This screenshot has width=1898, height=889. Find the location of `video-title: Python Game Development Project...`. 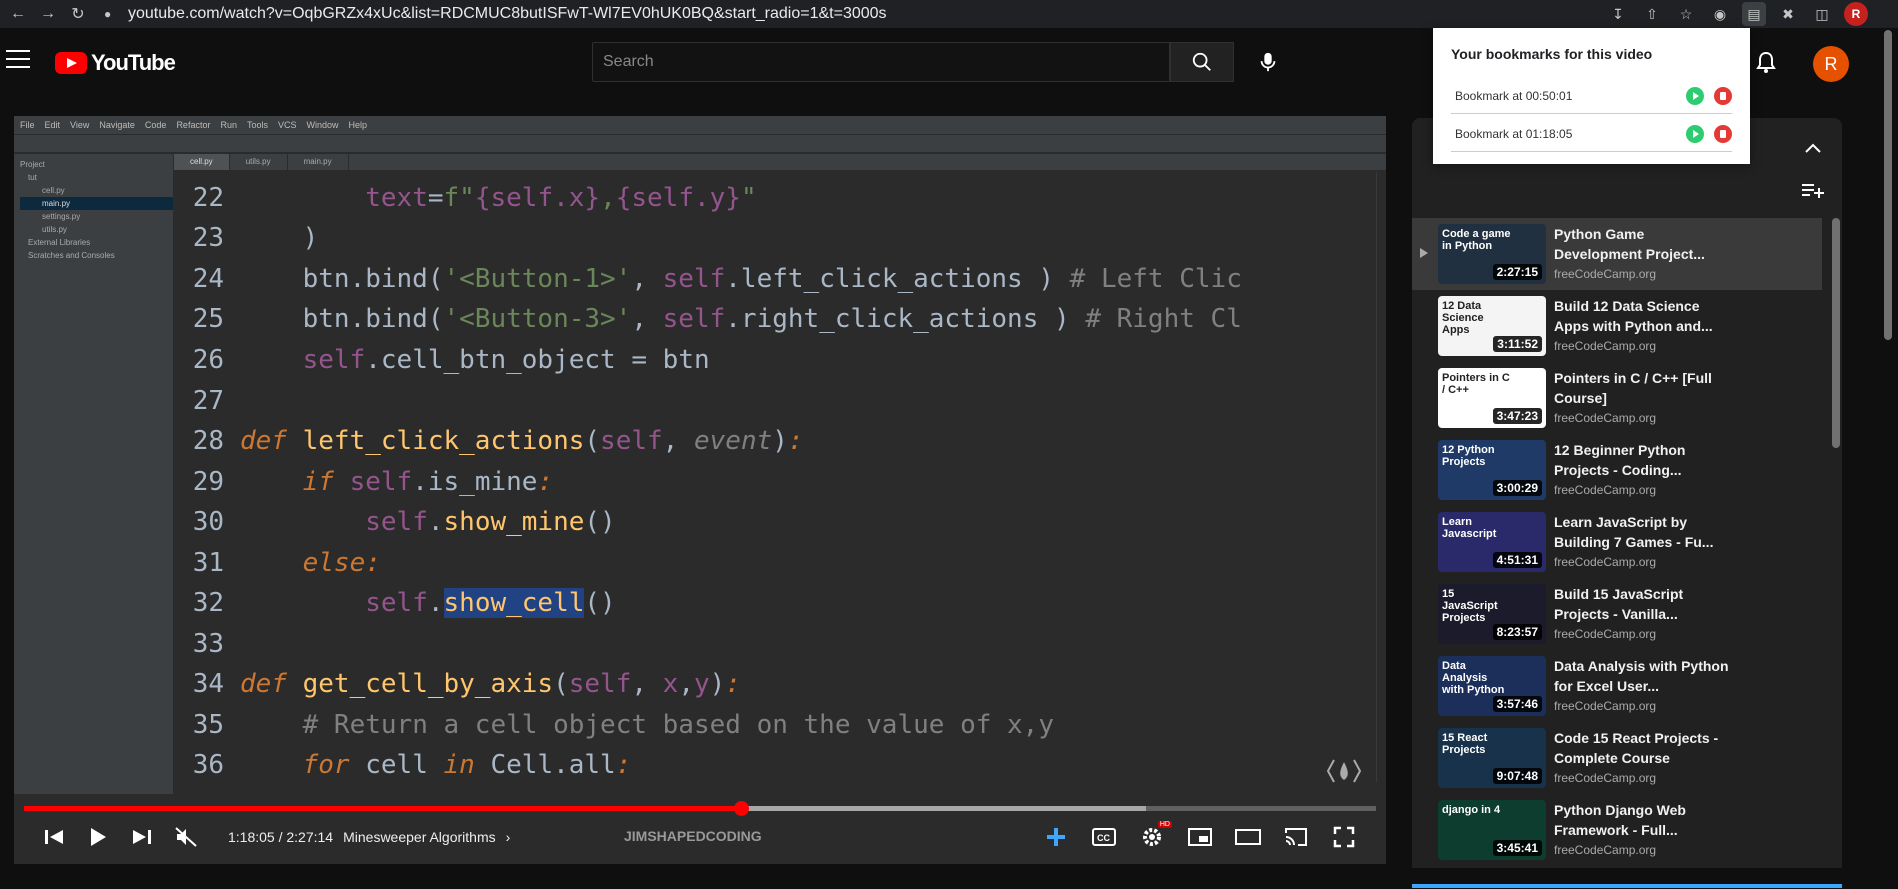

video-title: Python Game Development Project... is located at coordinates (1642, 244).